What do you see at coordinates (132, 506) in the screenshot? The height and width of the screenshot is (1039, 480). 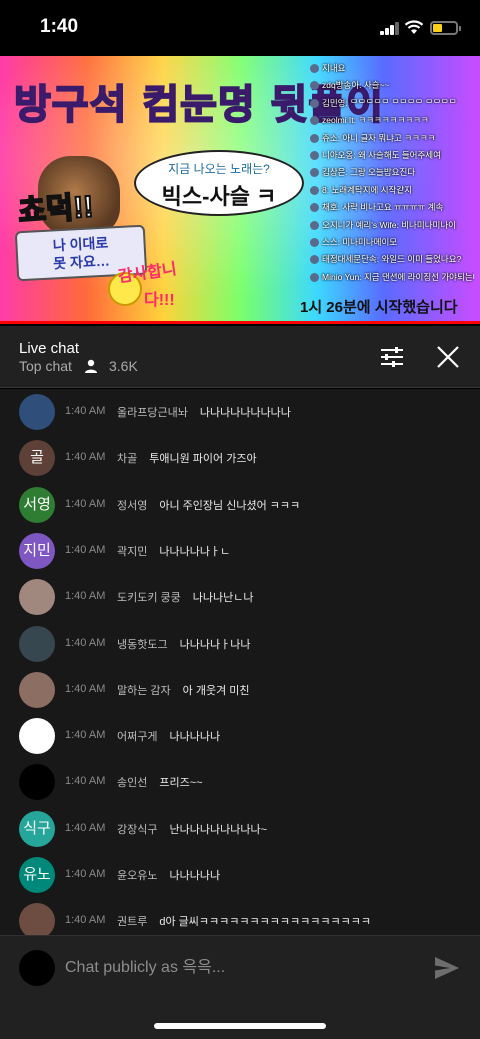 I see `message-author: 정서영` at bounding box center [132, 506].